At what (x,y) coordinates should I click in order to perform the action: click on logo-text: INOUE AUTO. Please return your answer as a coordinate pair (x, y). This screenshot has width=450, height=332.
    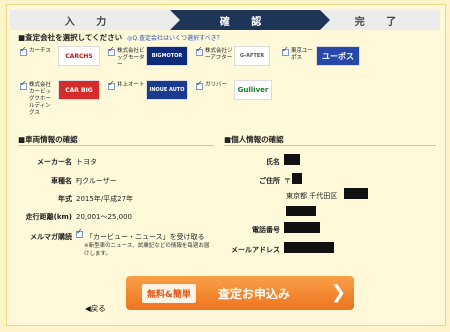
    Looking at the image, I should click on (167, 90).